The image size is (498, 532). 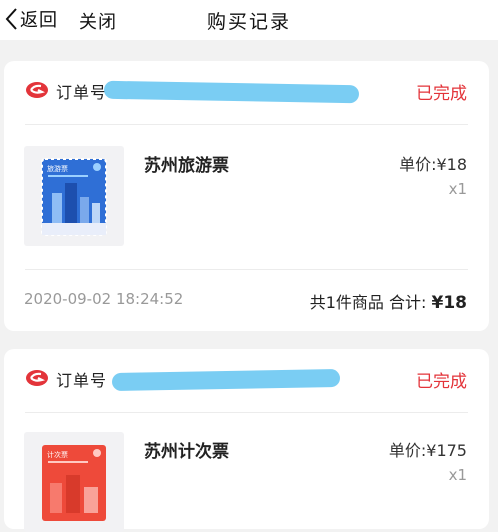 What do you see at coordinates (186, 452) in the screenshot?
I see `product-name: 苏州计次票` at bounding box center [186, 452].